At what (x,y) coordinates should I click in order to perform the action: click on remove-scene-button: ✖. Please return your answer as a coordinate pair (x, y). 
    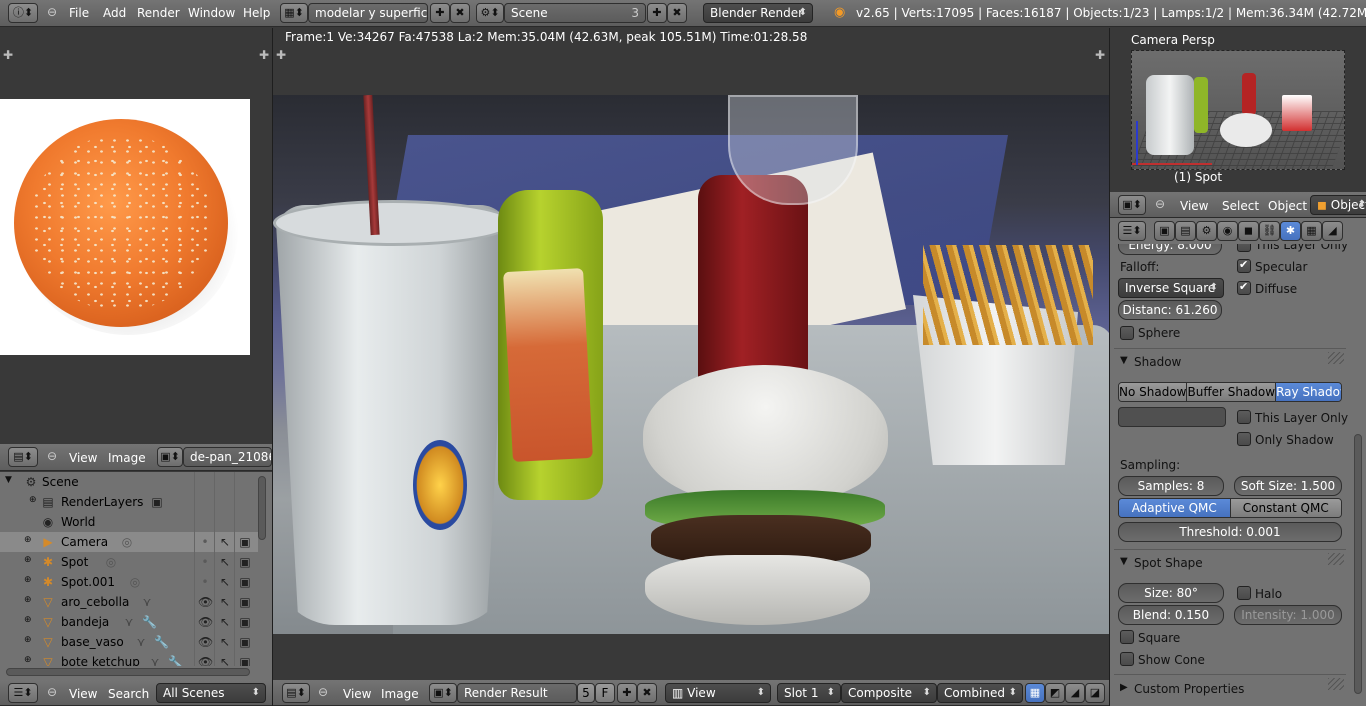
    Looking at the image, I should click on (677, 13).